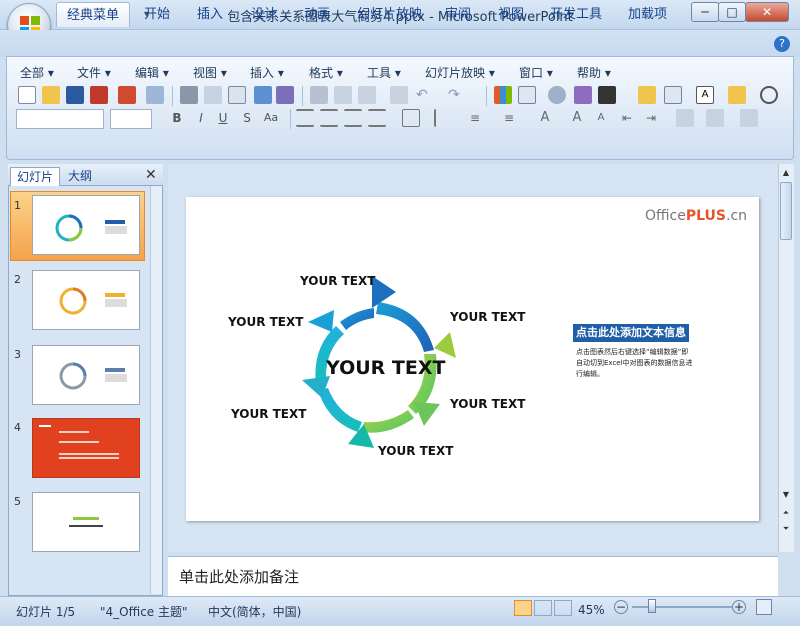 The width and height of the screenshot is (800, 626). What do you see at coordinates (37, 72) in the screenshot?
I see `menu-all: 全部 ▾` at bounding box center [37, 72].